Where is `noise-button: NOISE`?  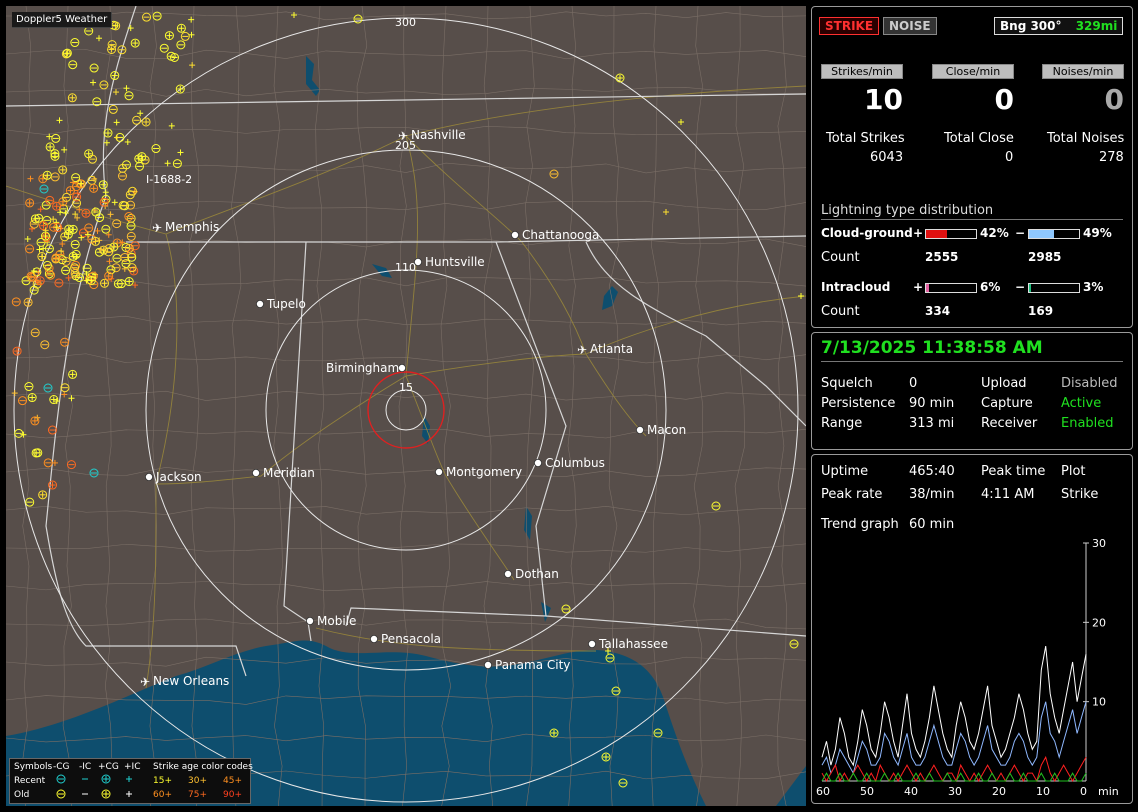 noise-button: NOISE is located at coordinates (910, 26).